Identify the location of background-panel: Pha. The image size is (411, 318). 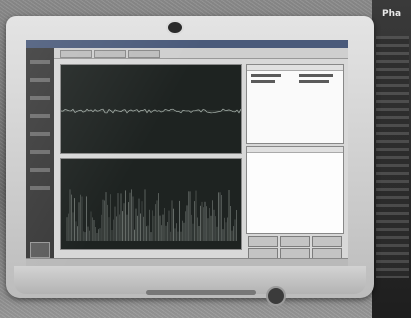
(391, 159).